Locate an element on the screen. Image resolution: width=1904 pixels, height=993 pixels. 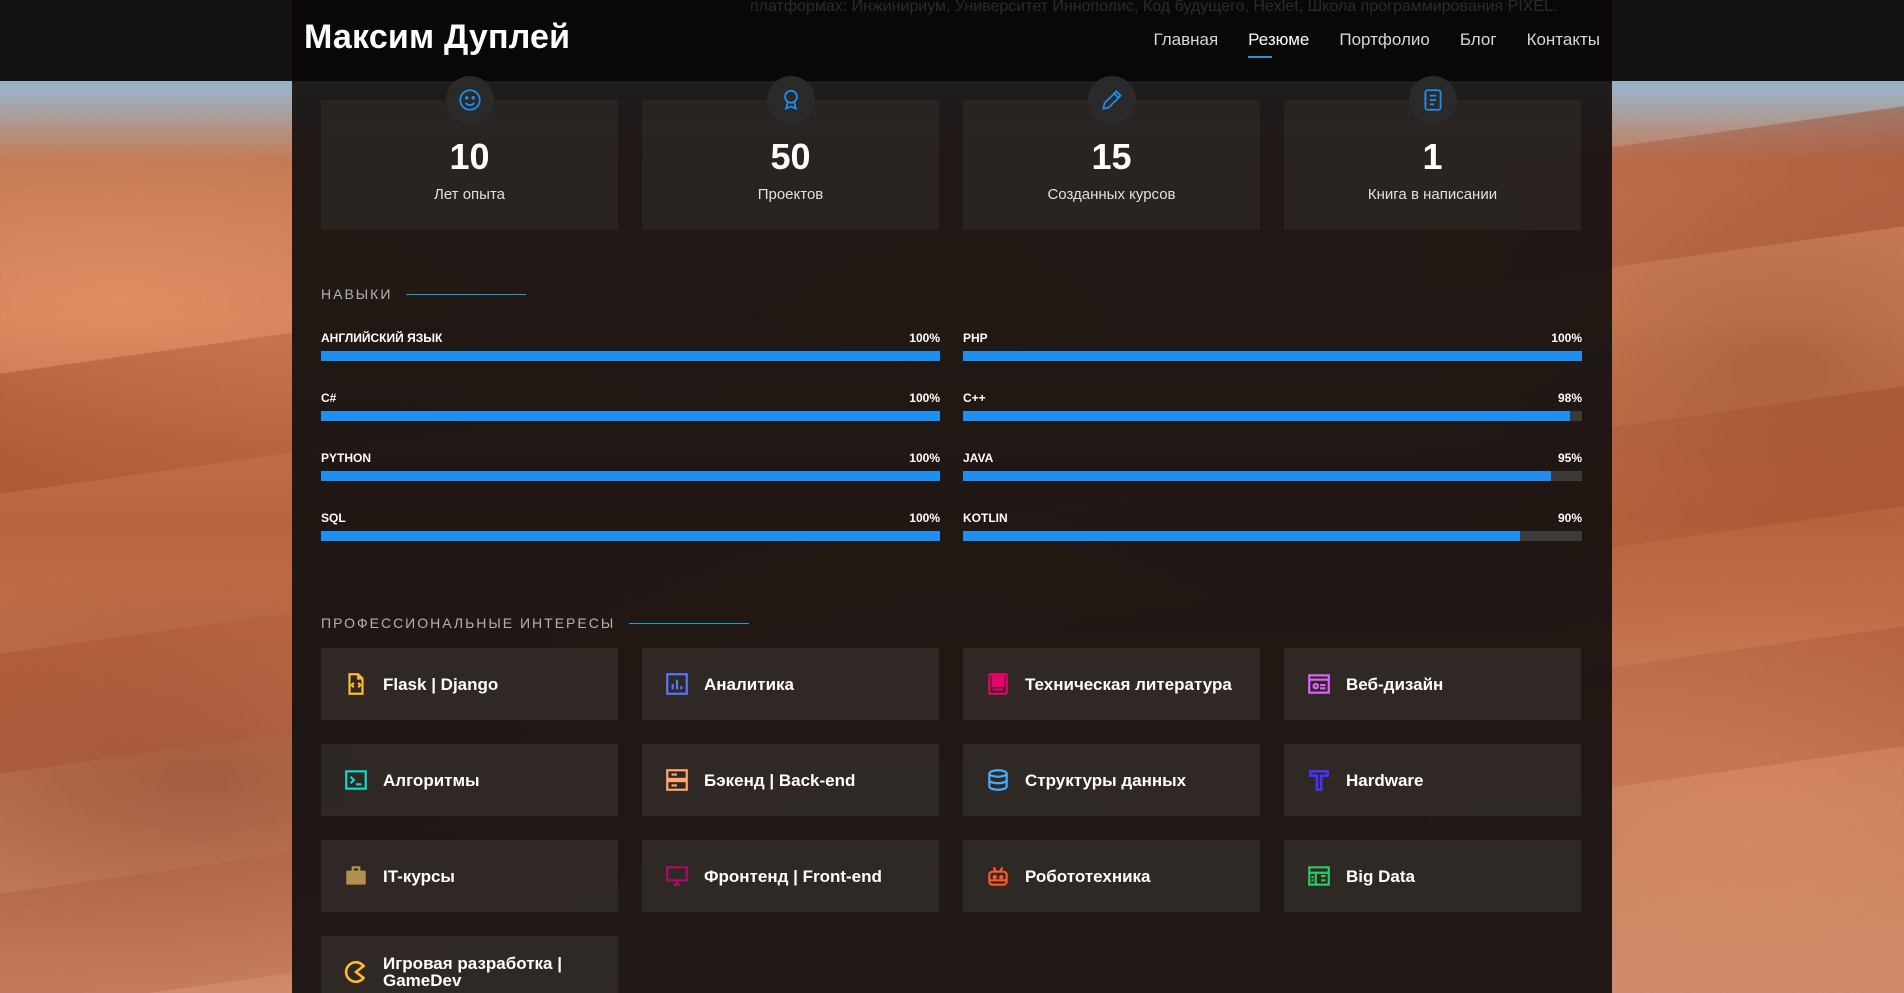
counter-value: 10 is located at coordinates (469, 156).